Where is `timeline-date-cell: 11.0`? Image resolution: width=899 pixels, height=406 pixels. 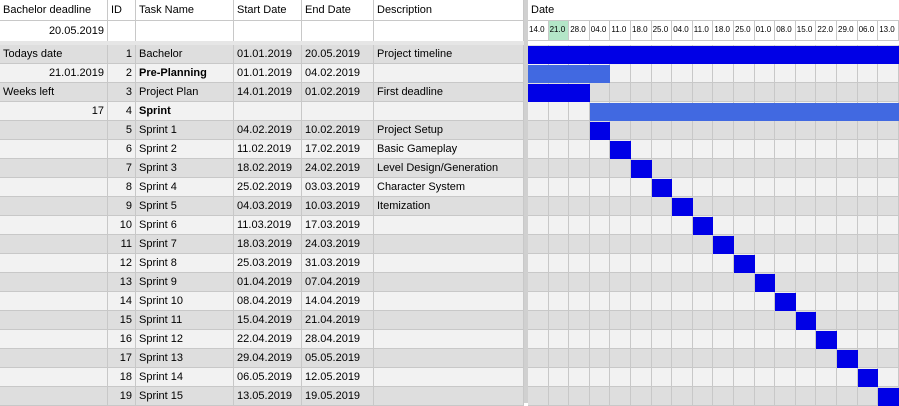 timeline-date-cell: 11.0 is located at coordinates (703, 31).